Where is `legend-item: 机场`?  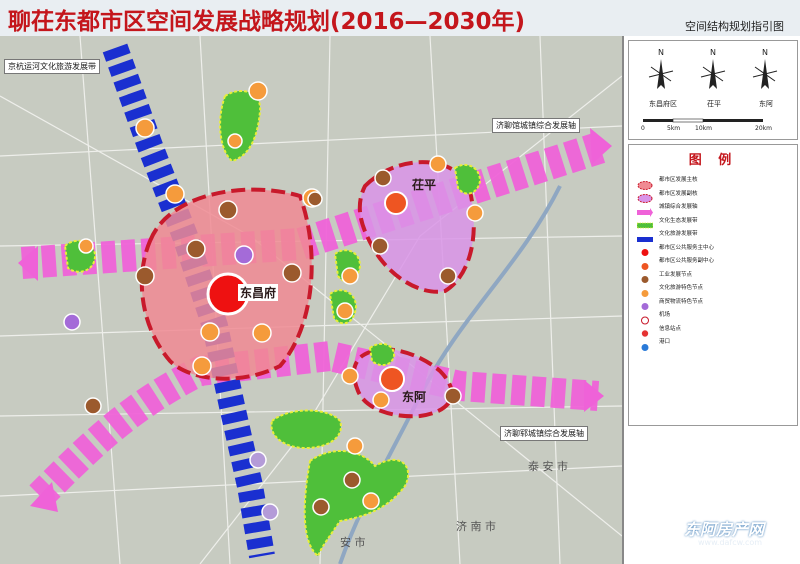
legend-item: 机场 is located at coordinates (715, 316).